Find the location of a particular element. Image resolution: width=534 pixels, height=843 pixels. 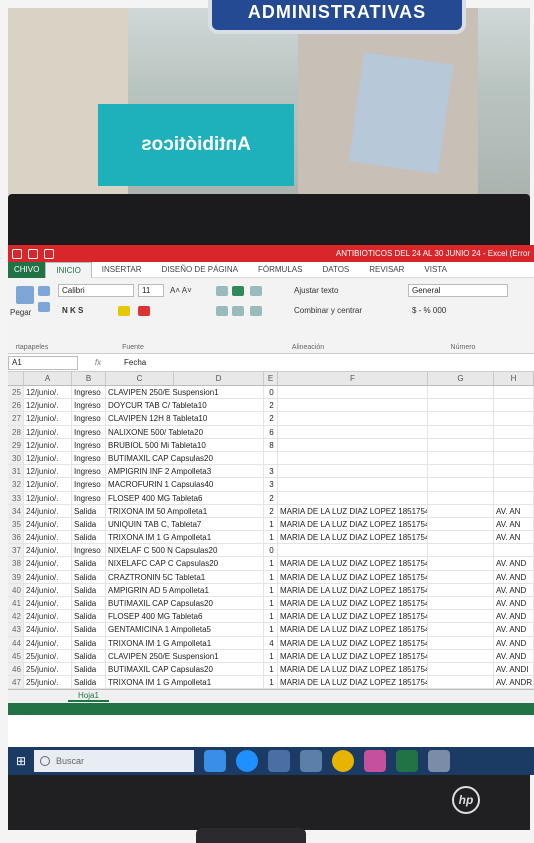

row-number: 30 is located at coordinates (16, 458).